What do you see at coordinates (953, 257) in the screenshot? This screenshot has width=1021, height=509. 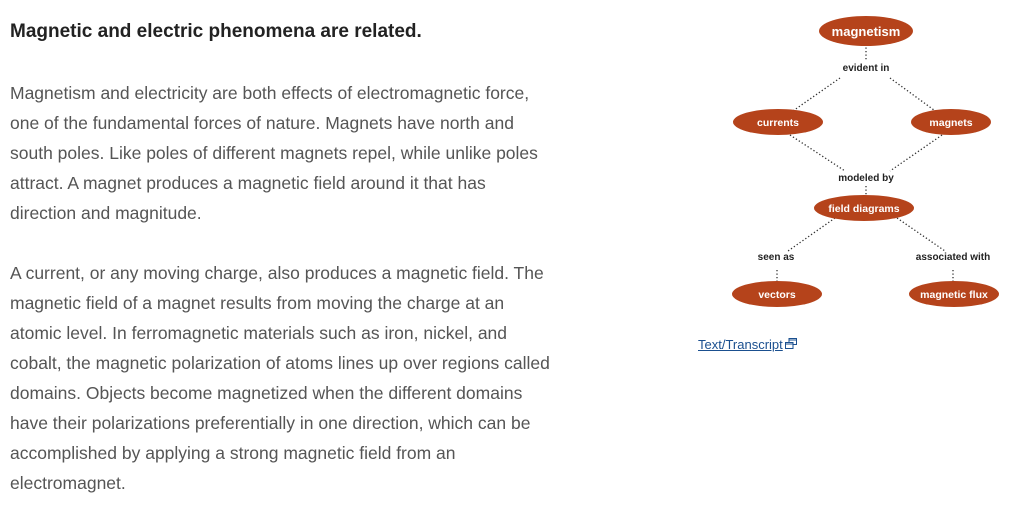 I see `link-label-associated-with: associated with` at bounding box center [953, 257].